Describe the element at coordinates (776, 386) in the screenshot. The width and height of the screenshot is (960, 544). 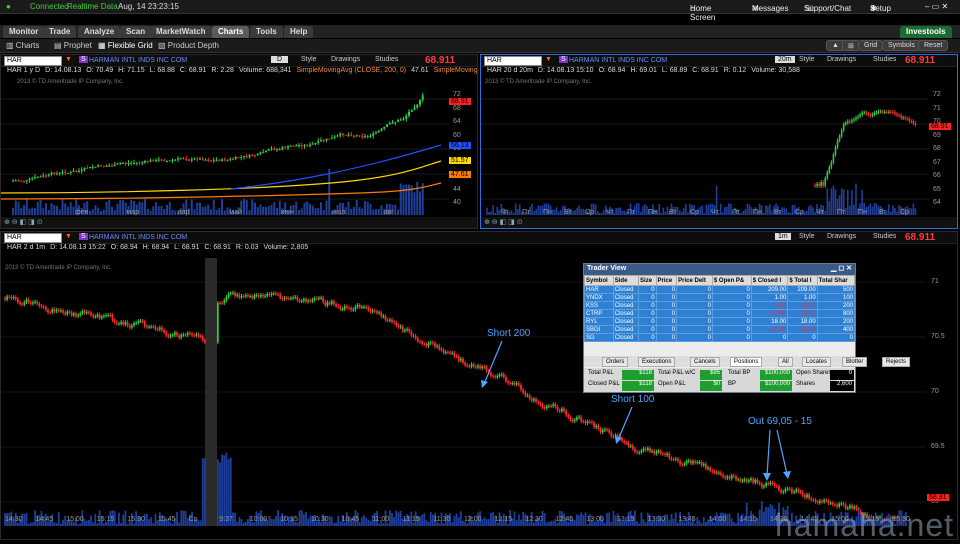
I see `bp-value: $100,000` at that location.